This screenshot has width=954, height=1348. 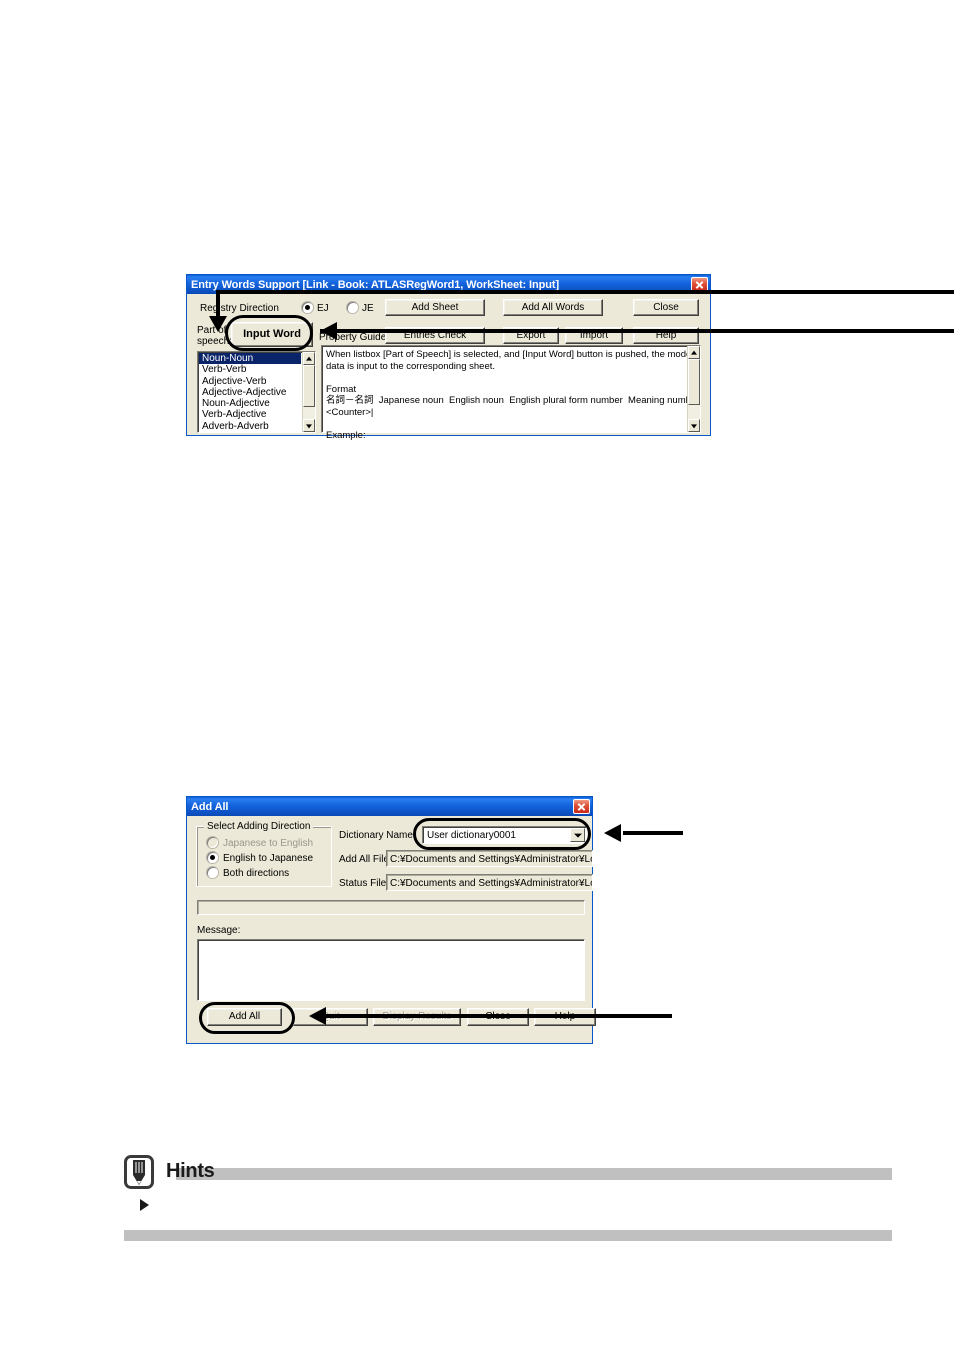 I want to click on hints-bottom-bar, so click(x=508, y=1235).